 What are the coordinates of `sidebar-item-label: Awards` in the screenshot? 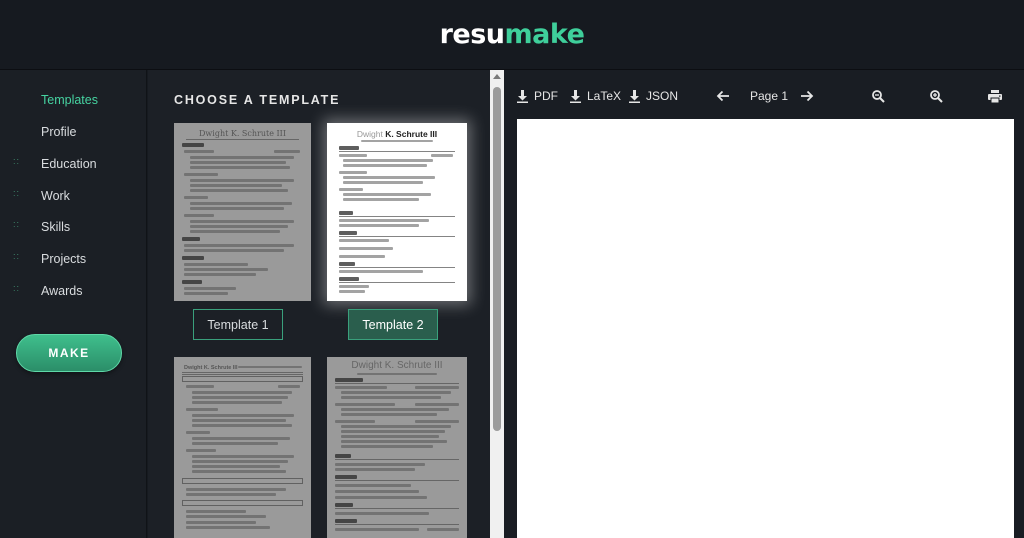 It's located at (62, 291).